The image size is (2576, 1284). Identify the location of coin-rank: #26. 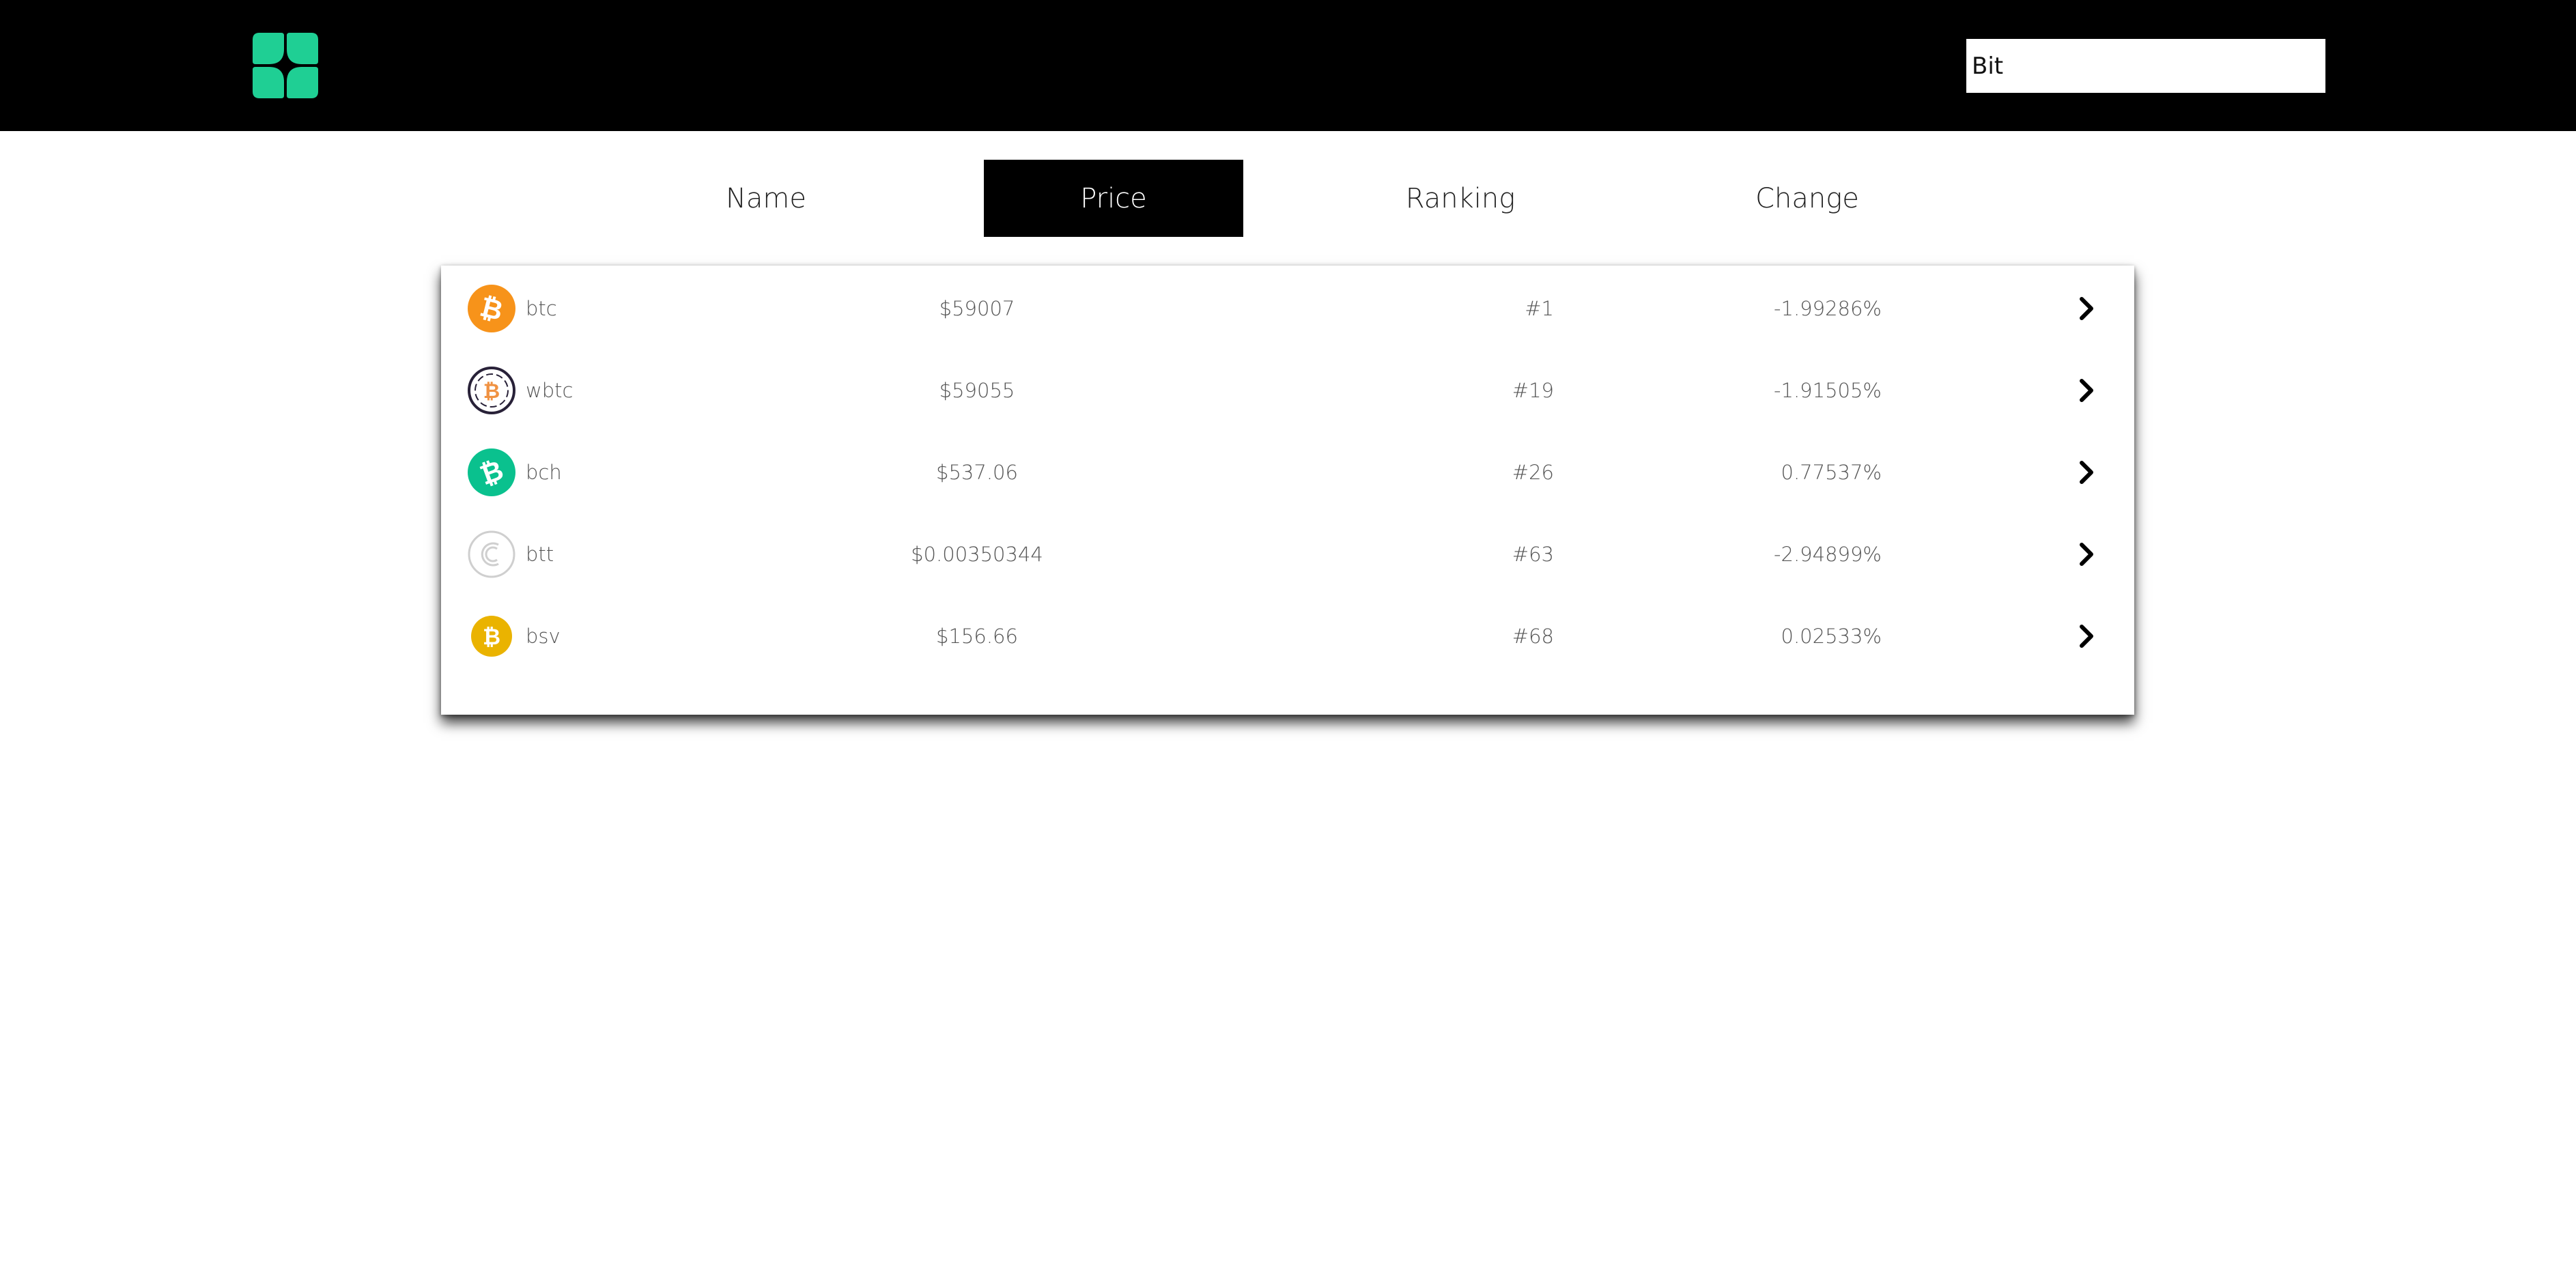
(1533, 472).